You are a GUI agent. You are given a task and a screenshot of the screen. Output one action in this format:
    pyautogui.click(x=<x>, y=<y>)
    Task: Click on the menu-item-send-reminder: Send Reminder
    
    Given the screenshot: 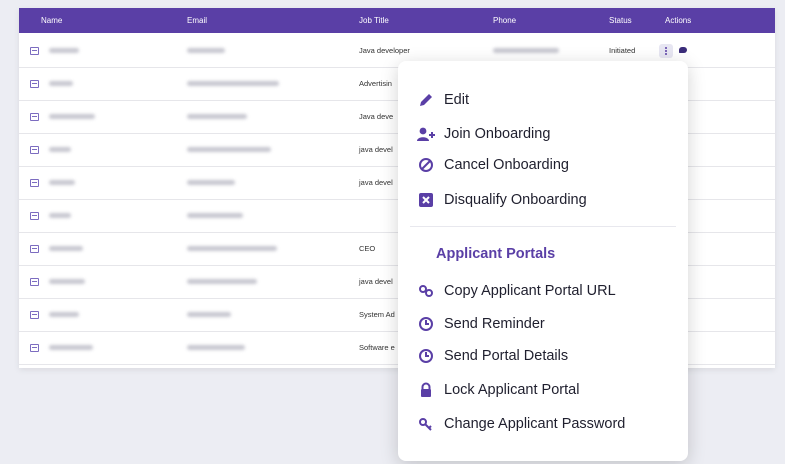 What is the action you would take?
    pyautogui.click(x=480, y=324)
    